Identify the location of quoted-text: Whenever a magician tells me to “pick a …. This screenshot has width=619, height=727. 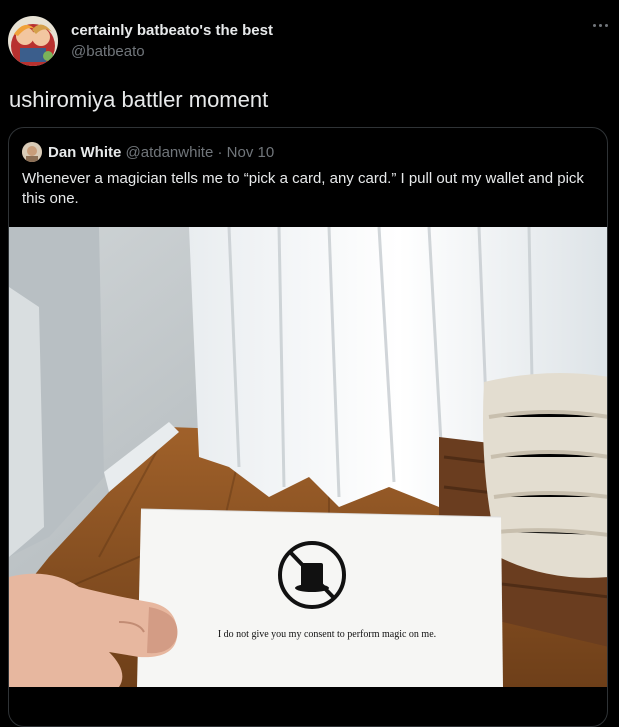
(303, 188).